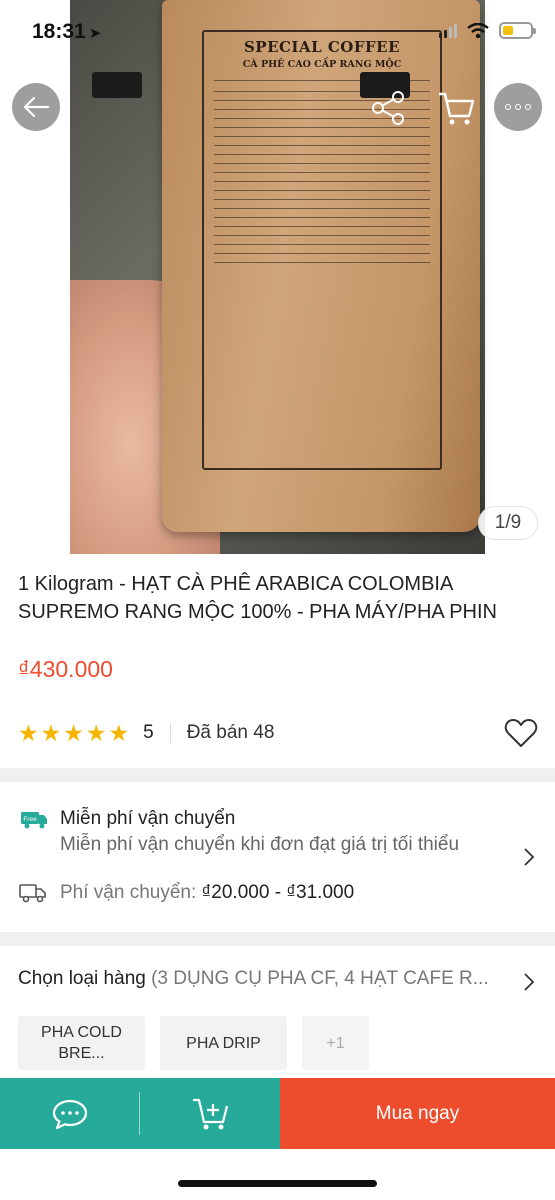 Image resolution: width=555 pixels, height=1200 pixels. I want to click on status-bar: 18:31 ➤, so click(277, 31).